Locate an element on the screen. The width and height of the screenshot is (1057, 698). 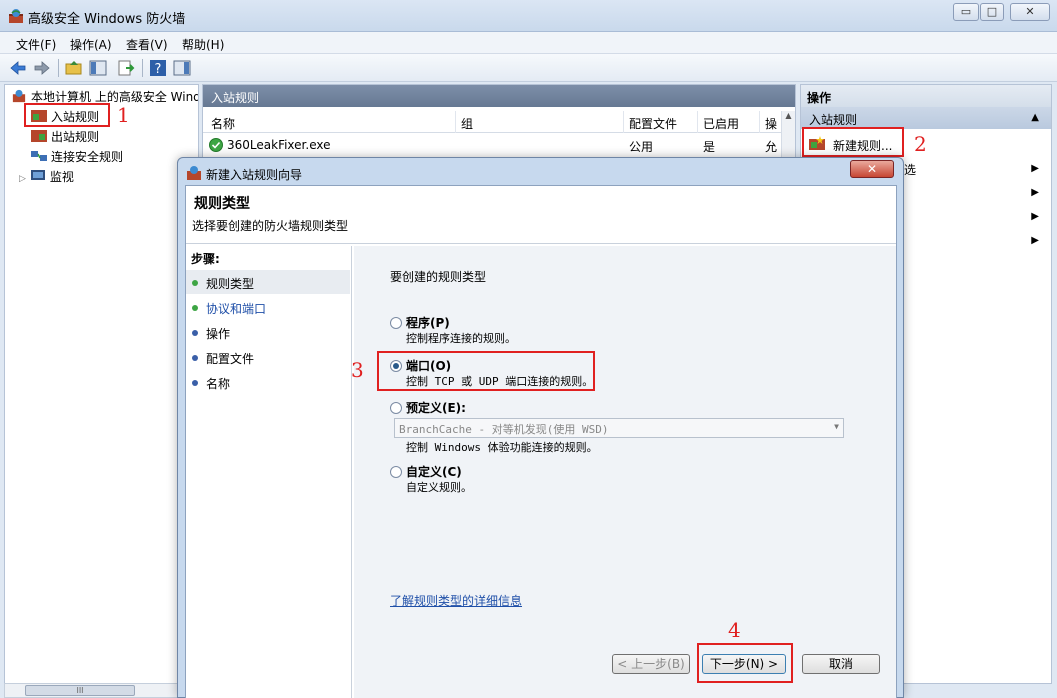
expand-arrow-icon: ▷ is located at coordinates (22, 179).